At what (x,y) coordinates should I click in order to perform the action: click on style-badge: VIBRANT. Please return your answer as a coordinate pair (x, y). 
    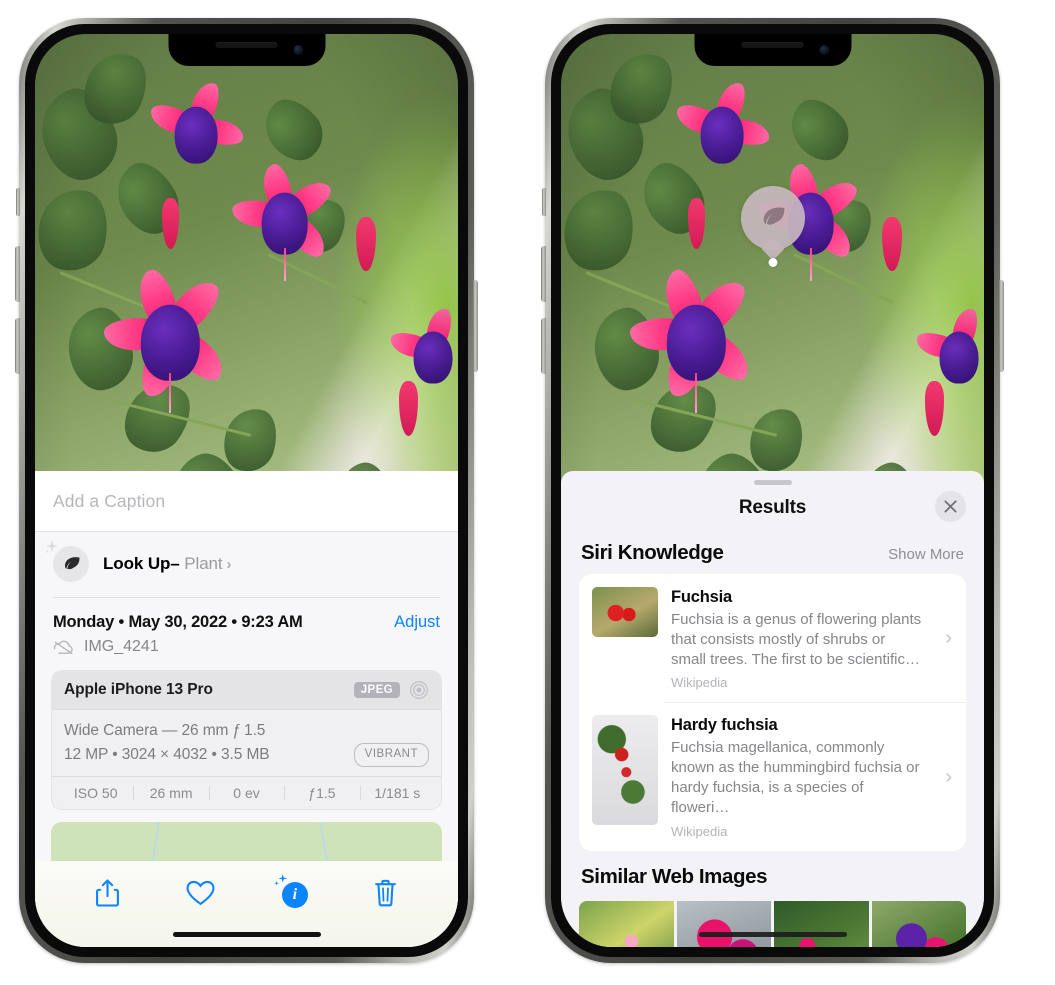
    Looking at the image, I should click on (391, 755).